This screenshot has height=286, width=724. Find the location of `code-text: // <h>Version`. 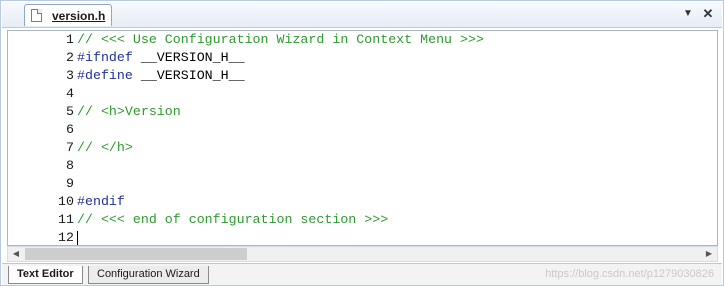

code-text: // <h>Version is located at coordinates (129, 112).